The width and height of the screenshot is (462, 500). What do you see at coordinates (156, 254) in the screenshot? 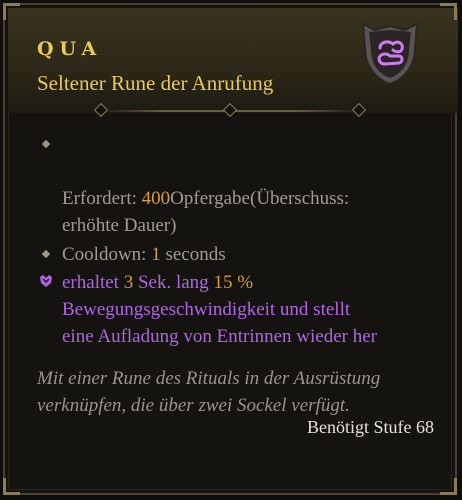
I see `cooldown-value: 1` at bounding box center [156, 254].